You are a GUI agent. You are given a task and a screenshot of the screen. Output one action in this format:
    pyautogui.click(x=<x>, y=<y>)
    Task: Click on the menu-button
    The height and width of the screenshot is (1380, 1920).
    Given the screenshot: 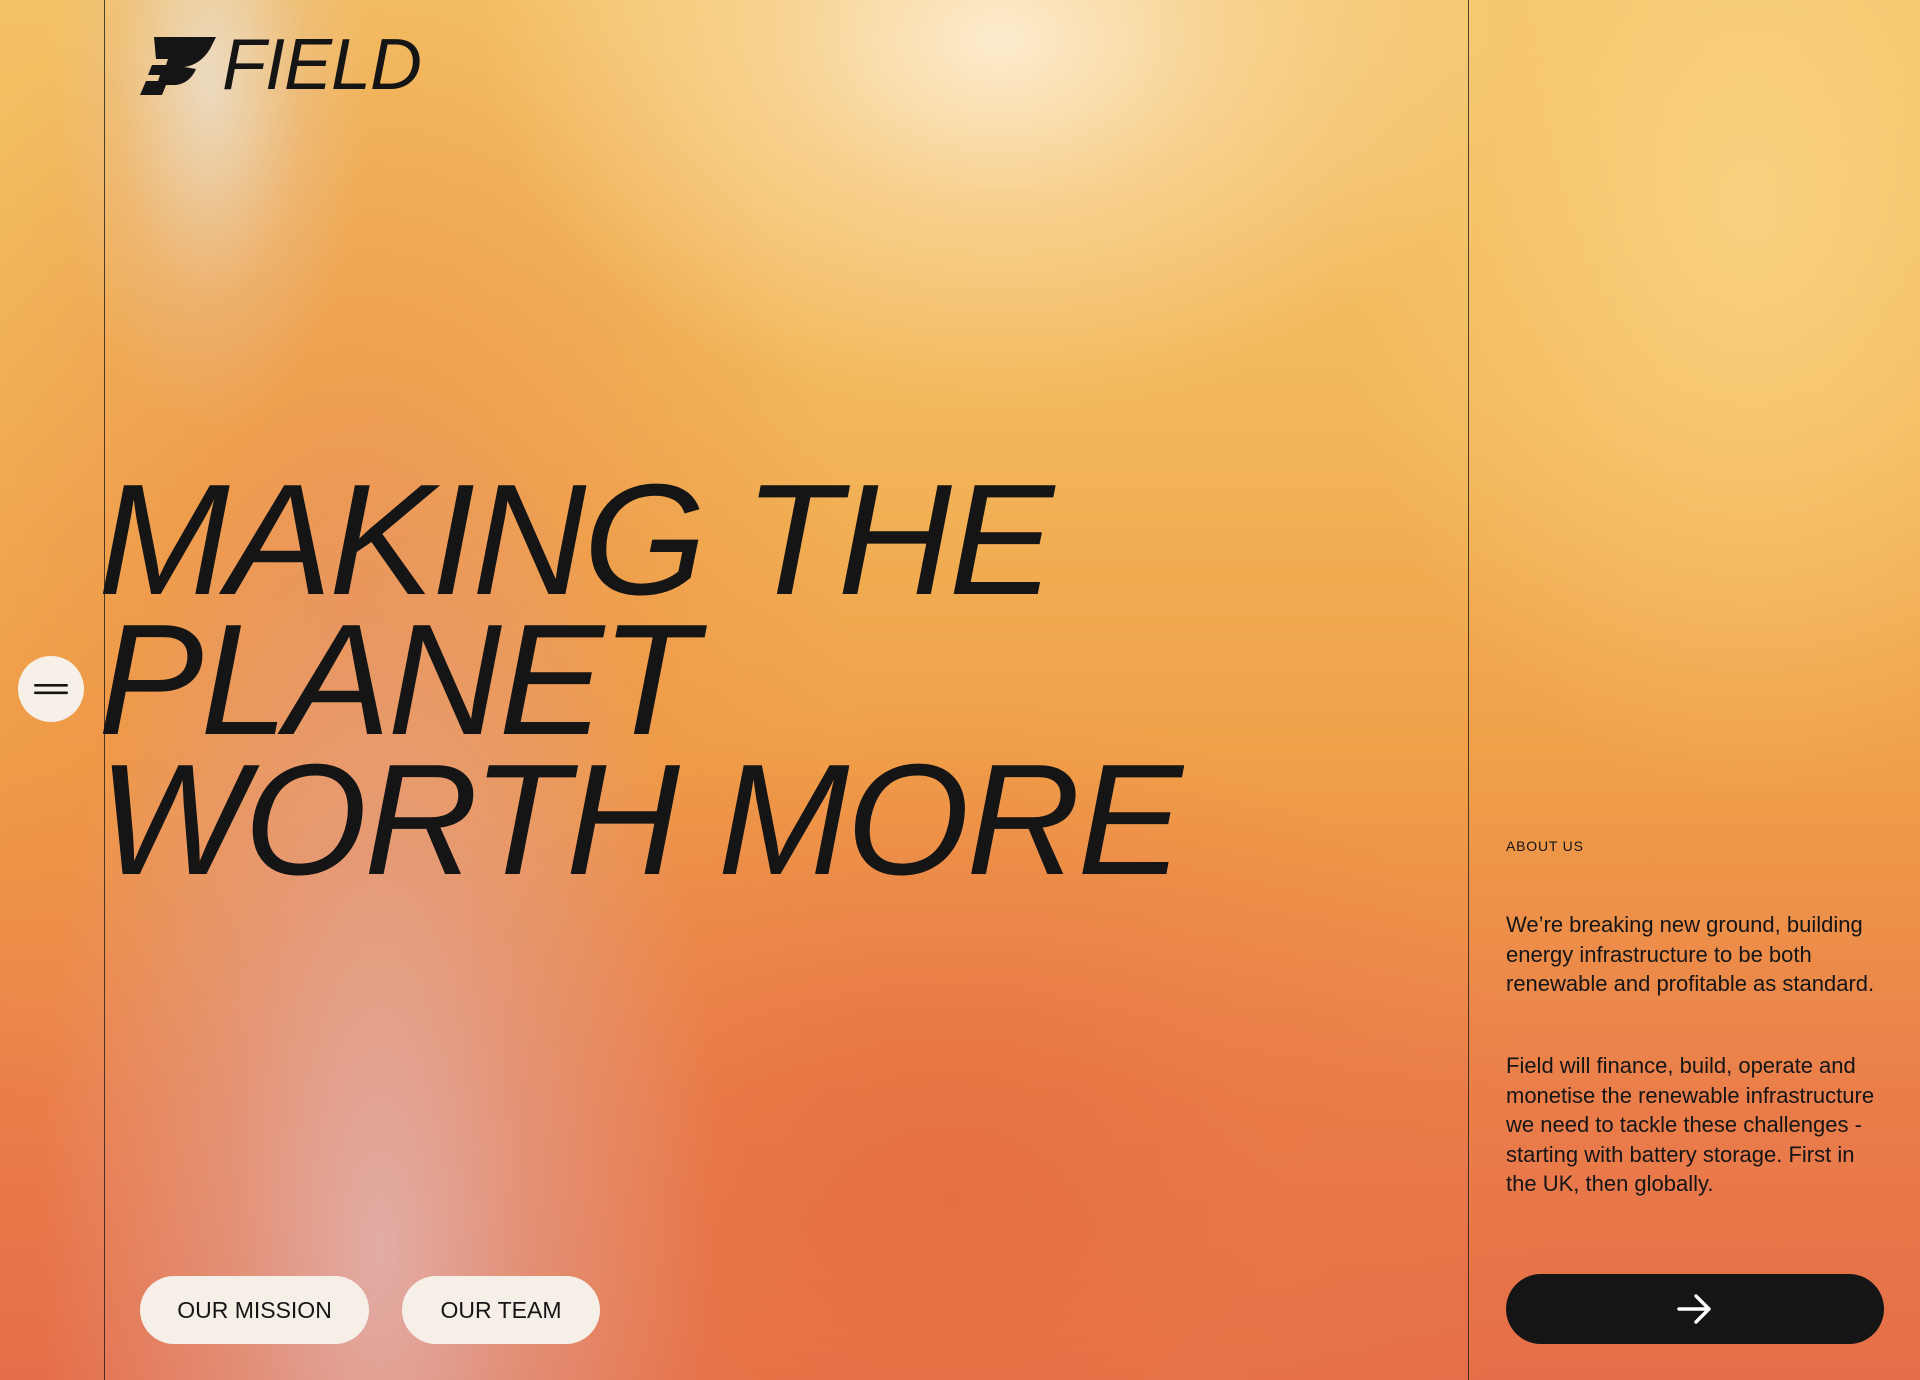 What is the action you would take?
    pyautogui.click(x=51, y=689)
    